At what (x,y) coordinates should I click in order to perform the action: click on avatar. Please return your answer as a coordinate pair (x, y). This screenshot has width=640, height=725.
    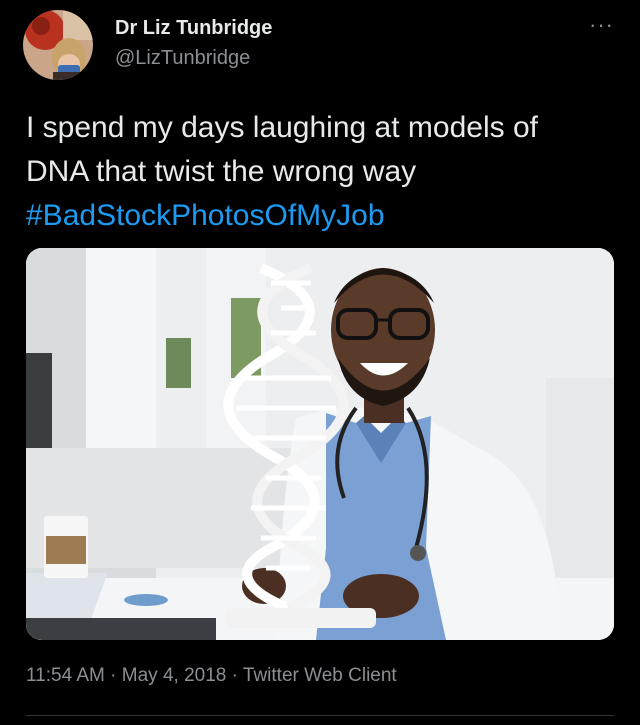
    Looking at the image, I should click on (58, 45).